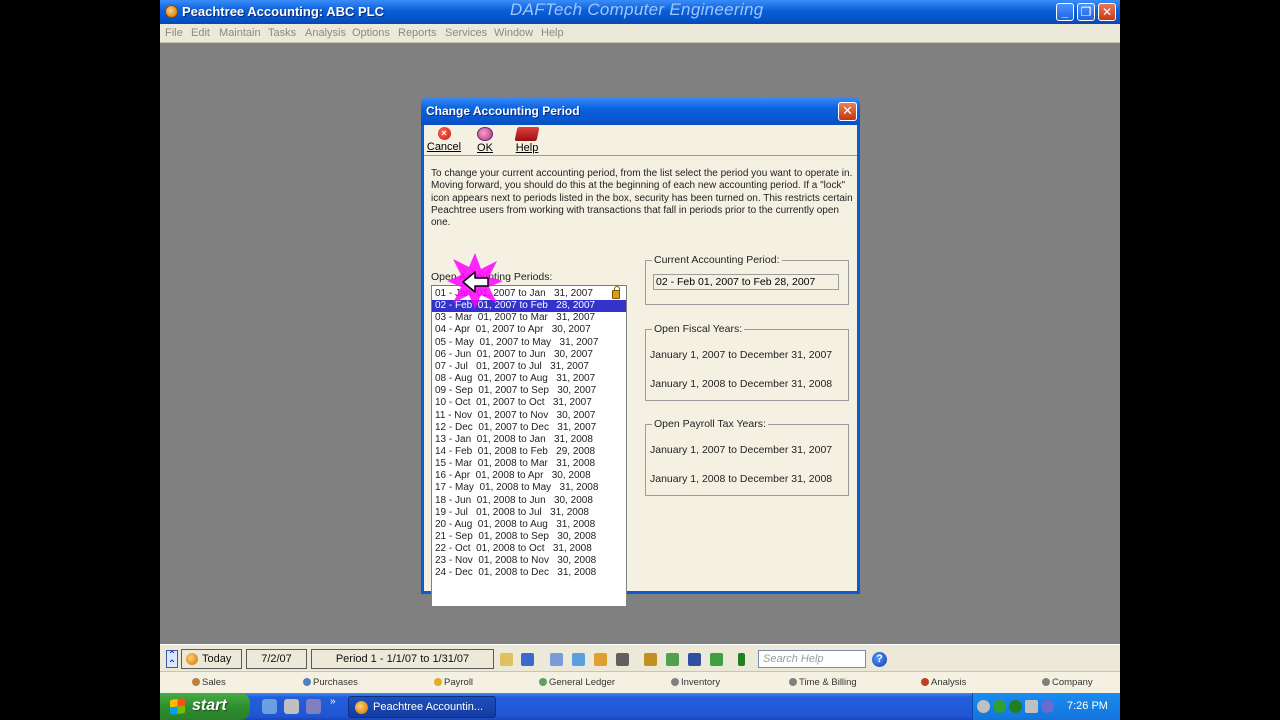 This screenshot has height=720, width=1280. Describe the element at coordinates (527, 659) in the screenshot. I see `email-icon` at that location.